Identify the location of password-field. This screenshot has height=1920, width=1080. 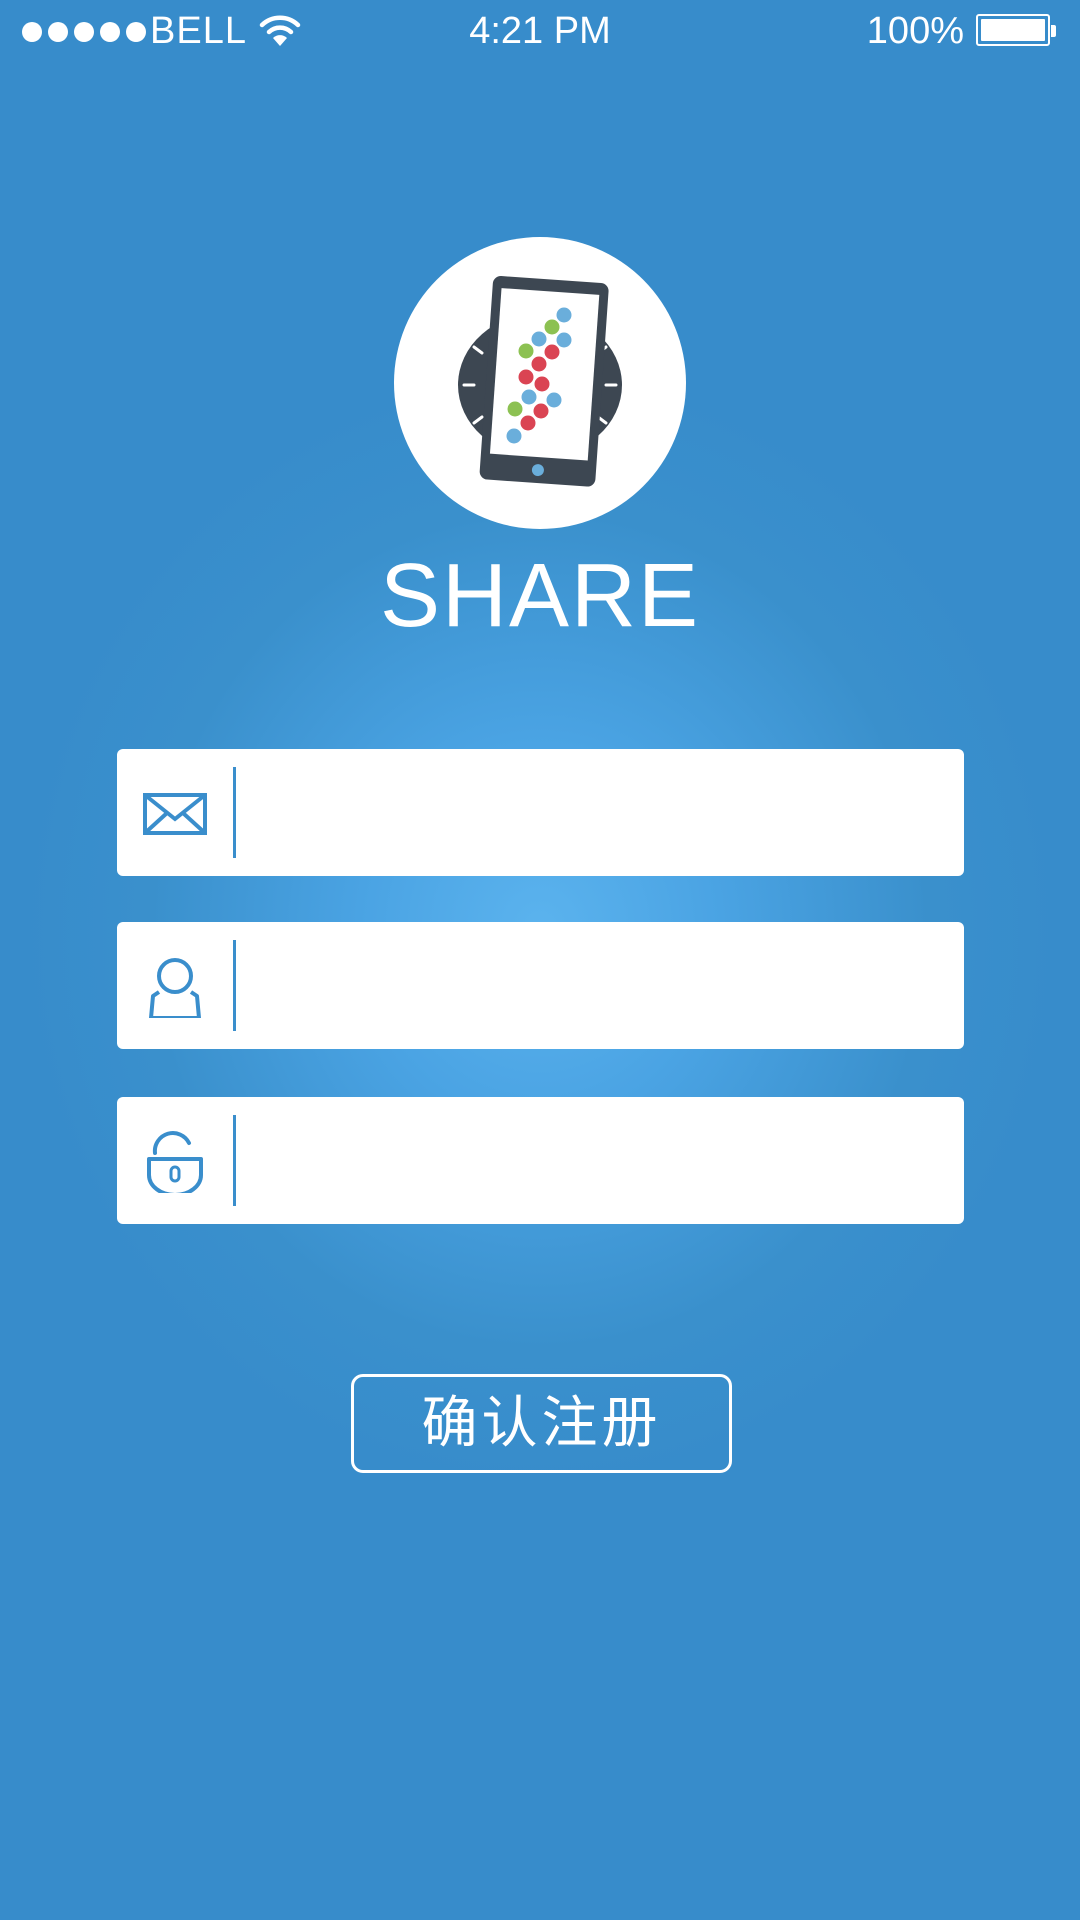
(540, 1161).